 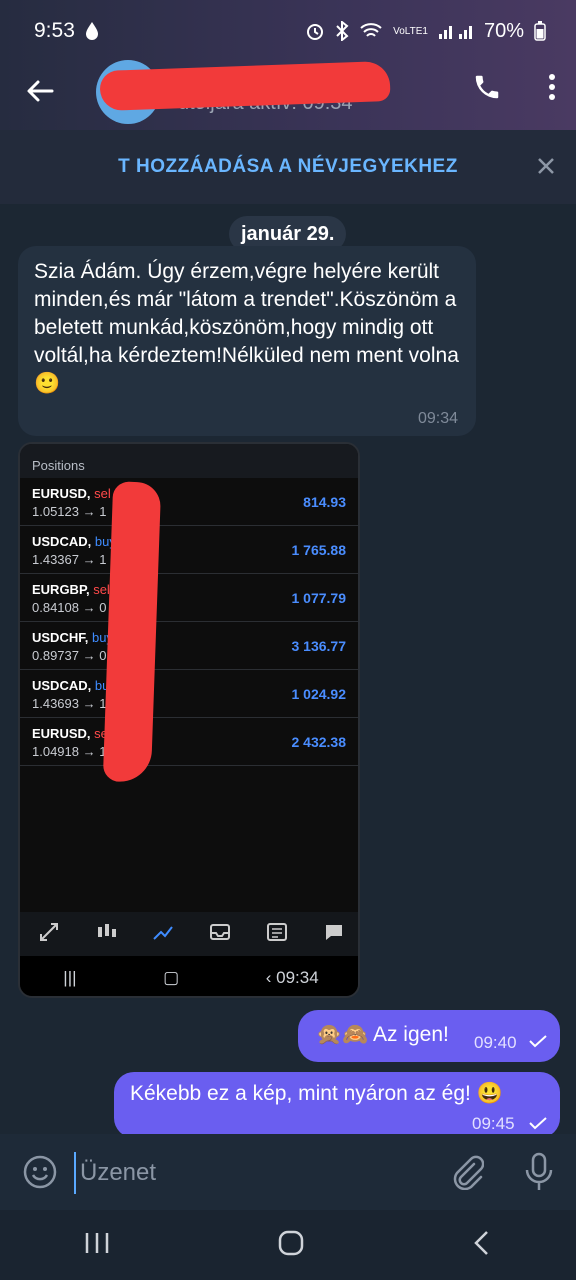 What do you see at coordinates (291, 1245) in the screenshot?
I see `home-button` at bounding box center [291, 1245].